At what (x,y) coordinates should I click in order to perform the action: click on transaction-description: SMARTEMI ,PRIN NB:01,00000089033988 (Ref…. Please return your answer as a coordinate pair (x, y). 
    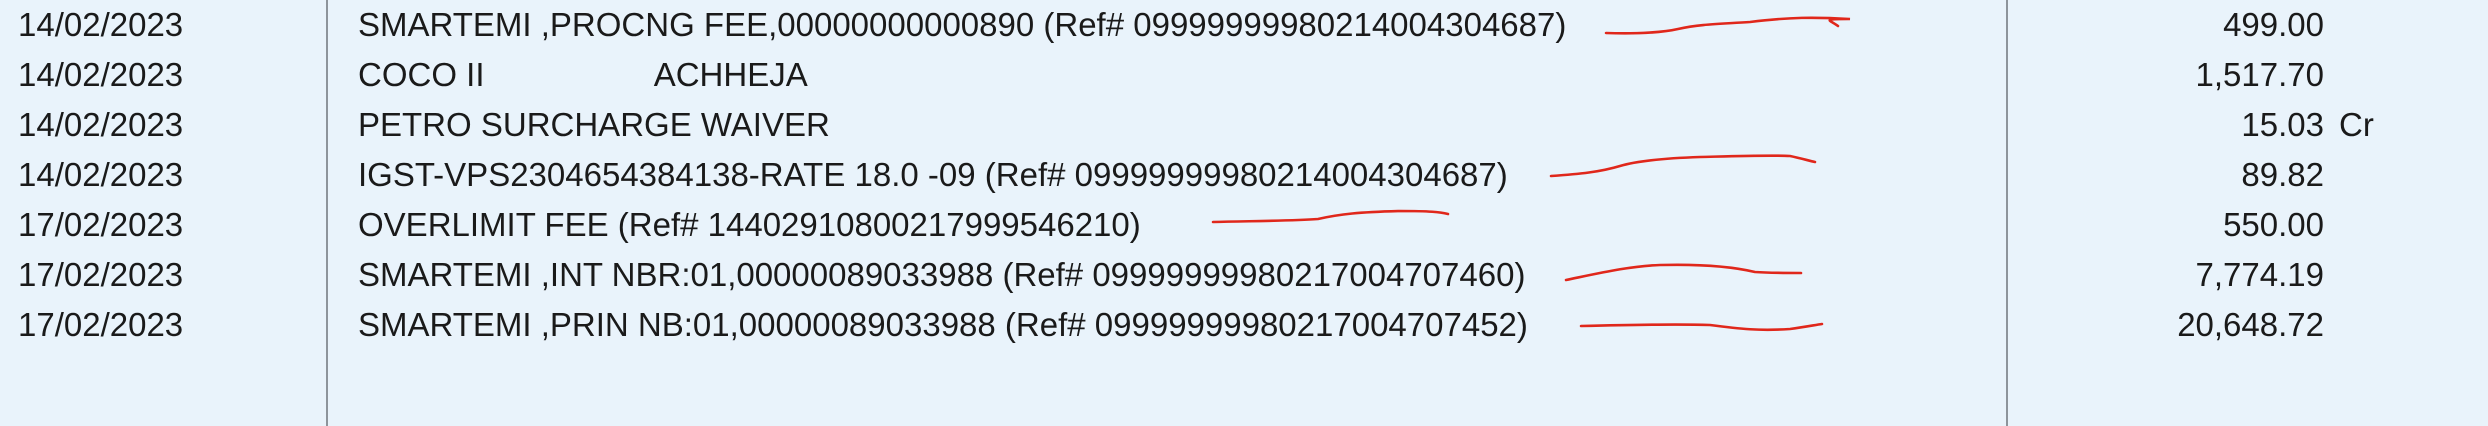
    Looking at the image, I should click on (943, 325).